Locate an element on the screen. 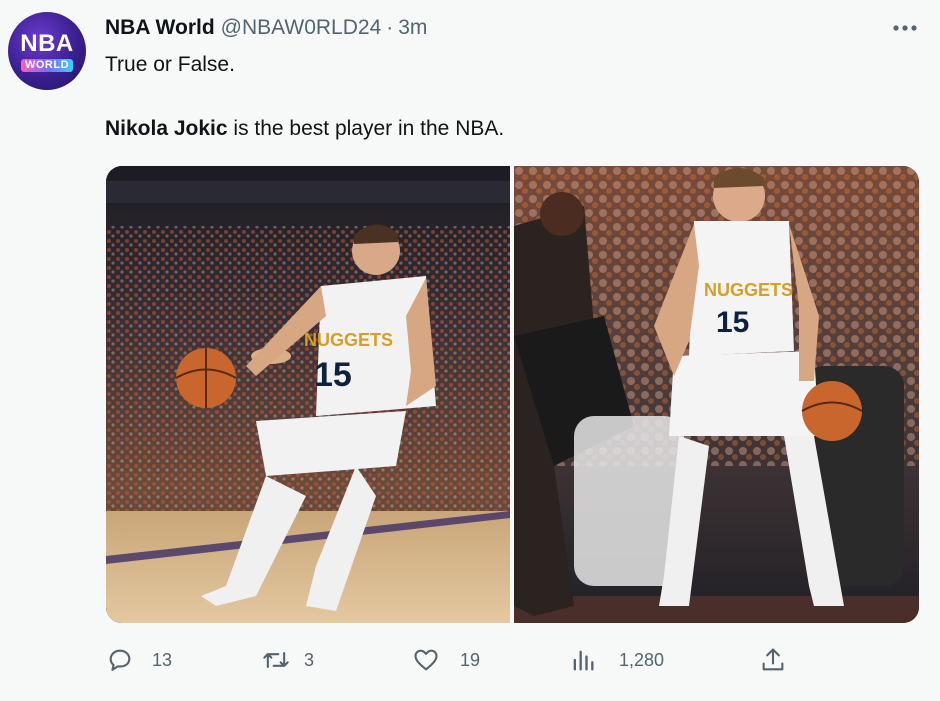 The width and height of the screenshot is (940, 701). share-button is located at coordinates (773, 660).